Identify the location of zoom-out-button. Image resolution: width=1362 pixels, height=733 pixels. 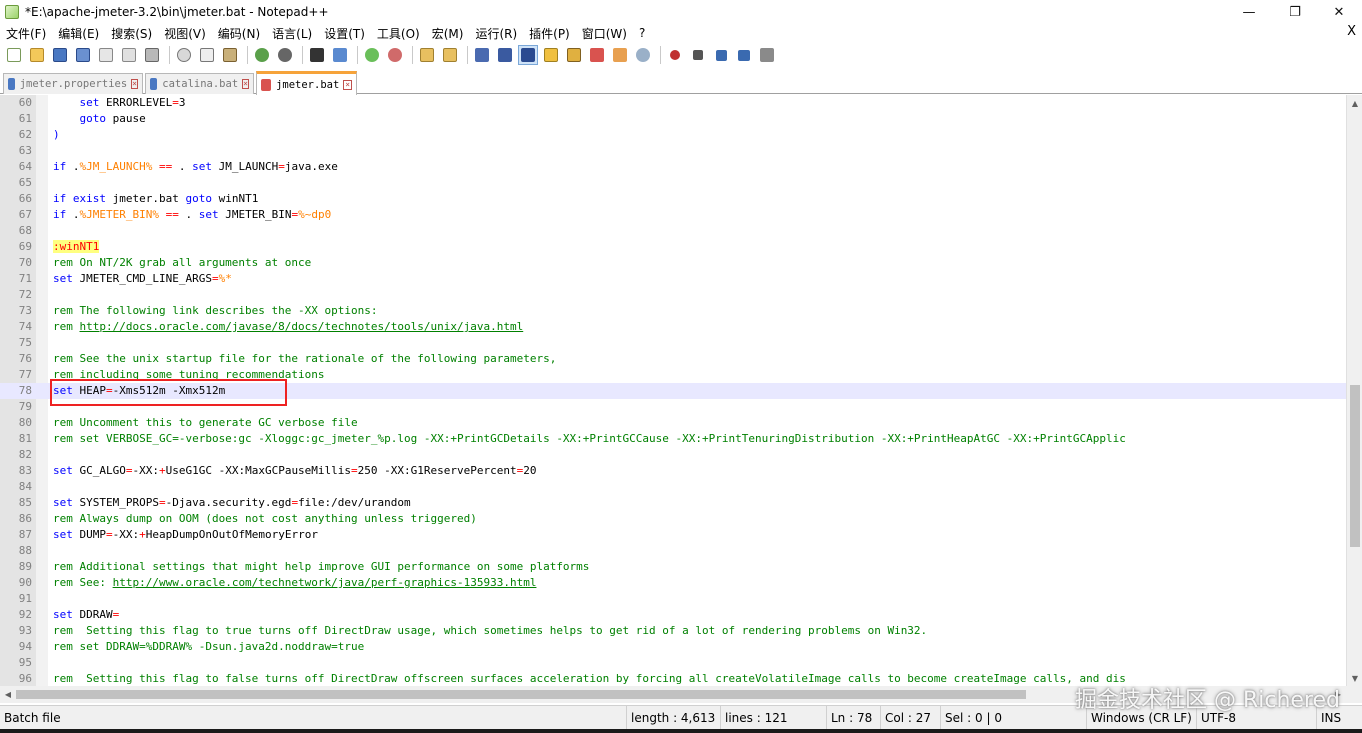
(395, 55).